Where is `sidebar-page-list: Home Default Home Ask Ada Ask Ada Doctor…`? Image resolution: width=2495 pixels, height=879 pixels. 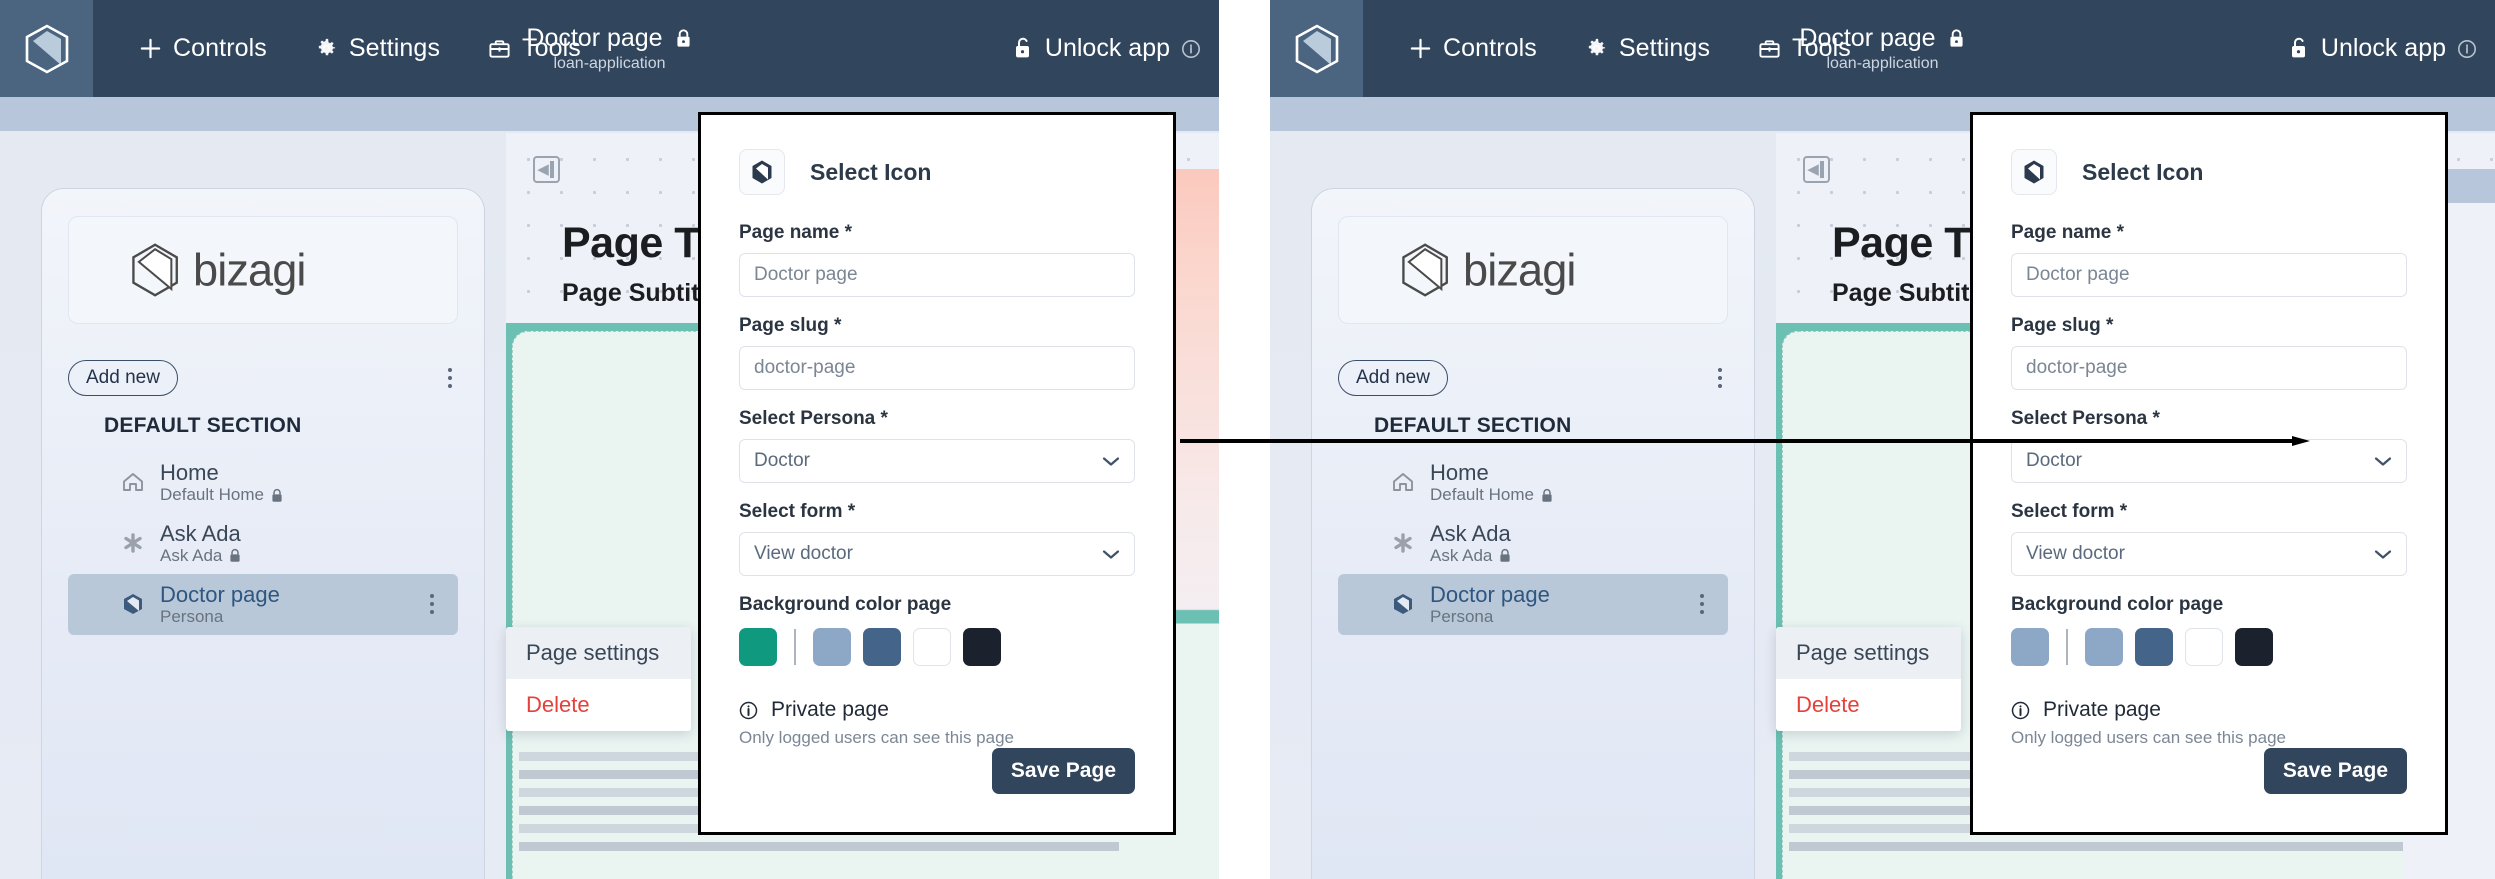 sidebar-page-list: Home Default Home Ask Ada Ask Ada Doctor… is located at coordinates (263, 543).